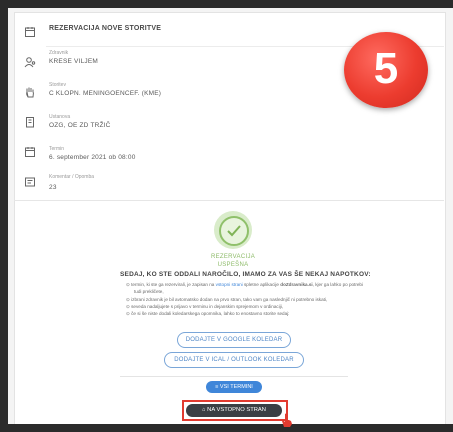 Image resolution: width=453 pixels, height=432 pixels. Describe the element at coordinates (4, 216) in the screenshot. I see `left-edge` at that location.